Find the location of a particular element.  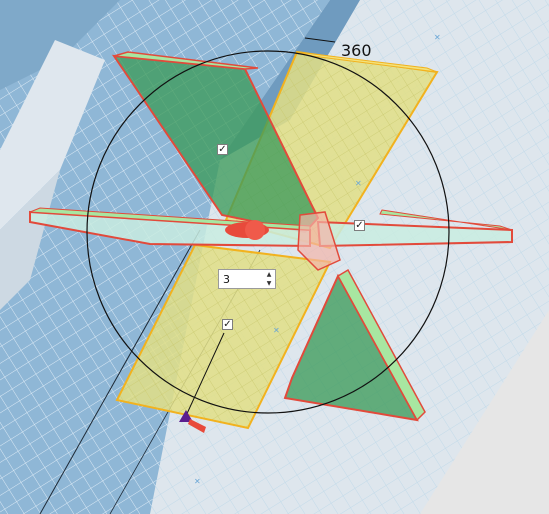

plane-select-checkbox-top: ✓ is located at coordinates (222, 149).